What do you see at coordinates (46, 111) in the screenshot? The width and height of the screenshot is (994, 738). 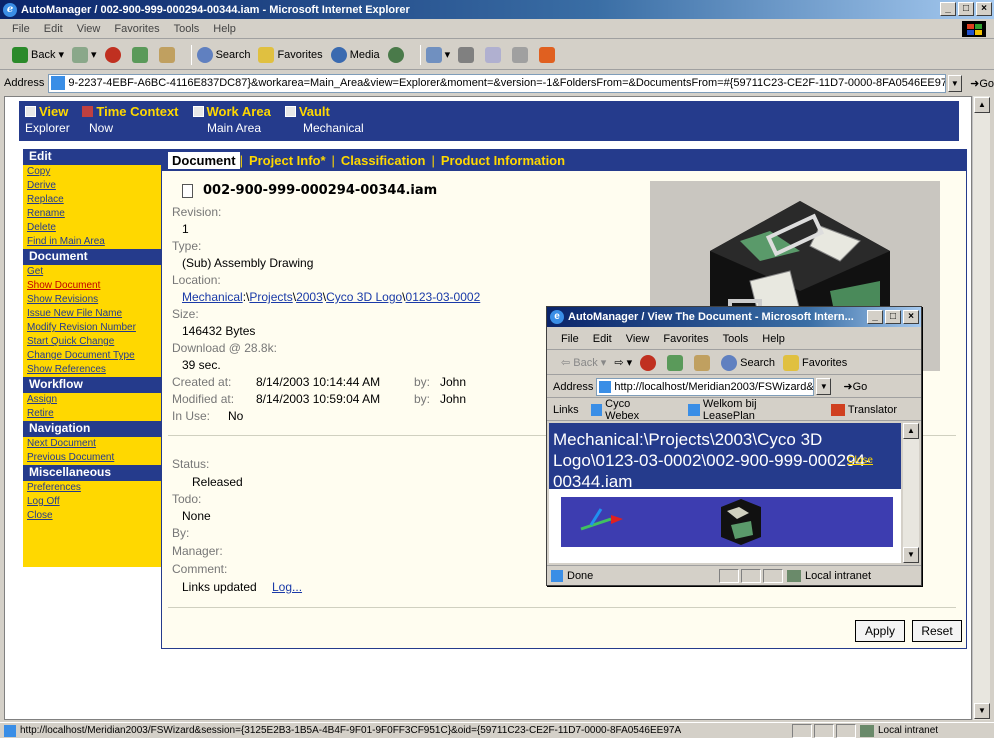 I see `nav-view: View` at bounding box center [46, 111].